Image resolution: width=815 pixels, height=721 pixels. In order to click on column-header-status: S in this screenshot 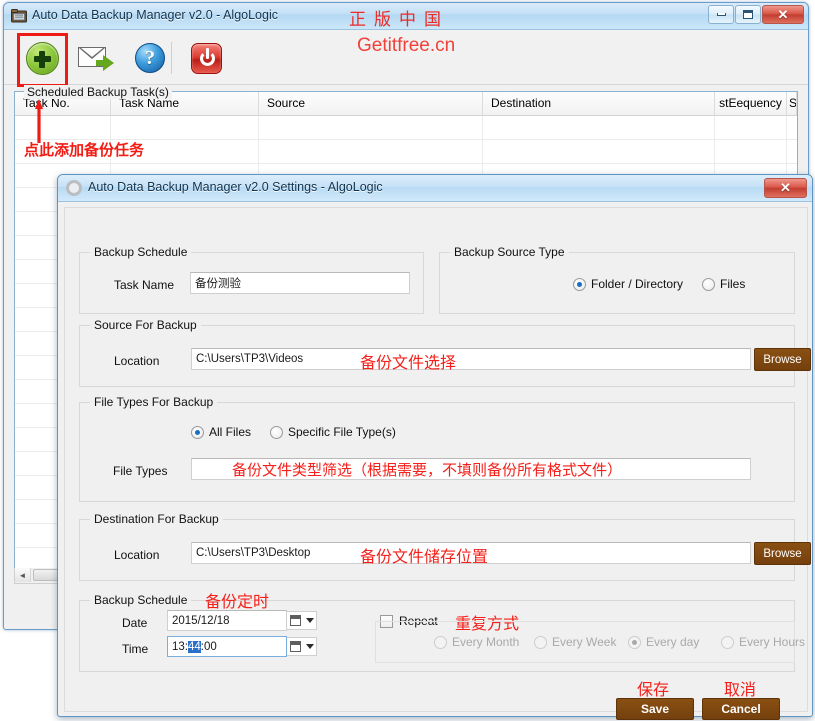, I will do `click(792, 103)`.